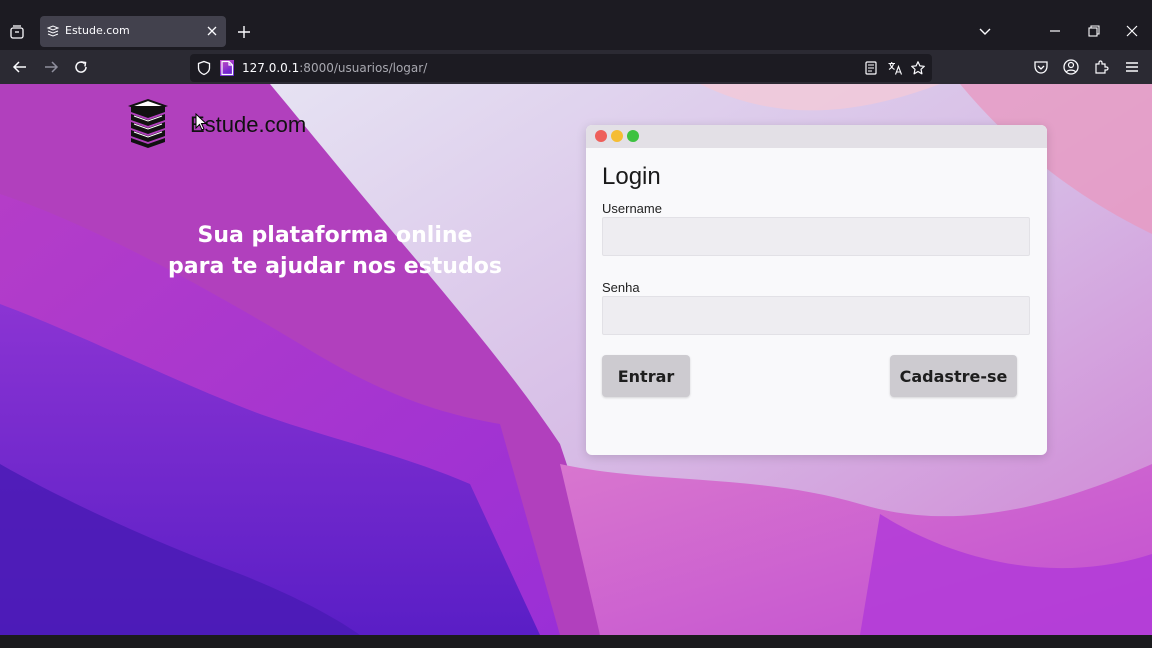  I want to click on reload-icon, so click(81, 67).